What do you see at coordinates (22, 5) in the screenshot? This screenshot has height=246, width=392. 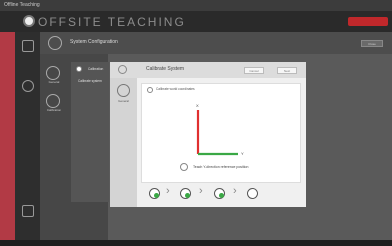 I see `window-title: Offline Teaching` at bounding box center [22, 5].